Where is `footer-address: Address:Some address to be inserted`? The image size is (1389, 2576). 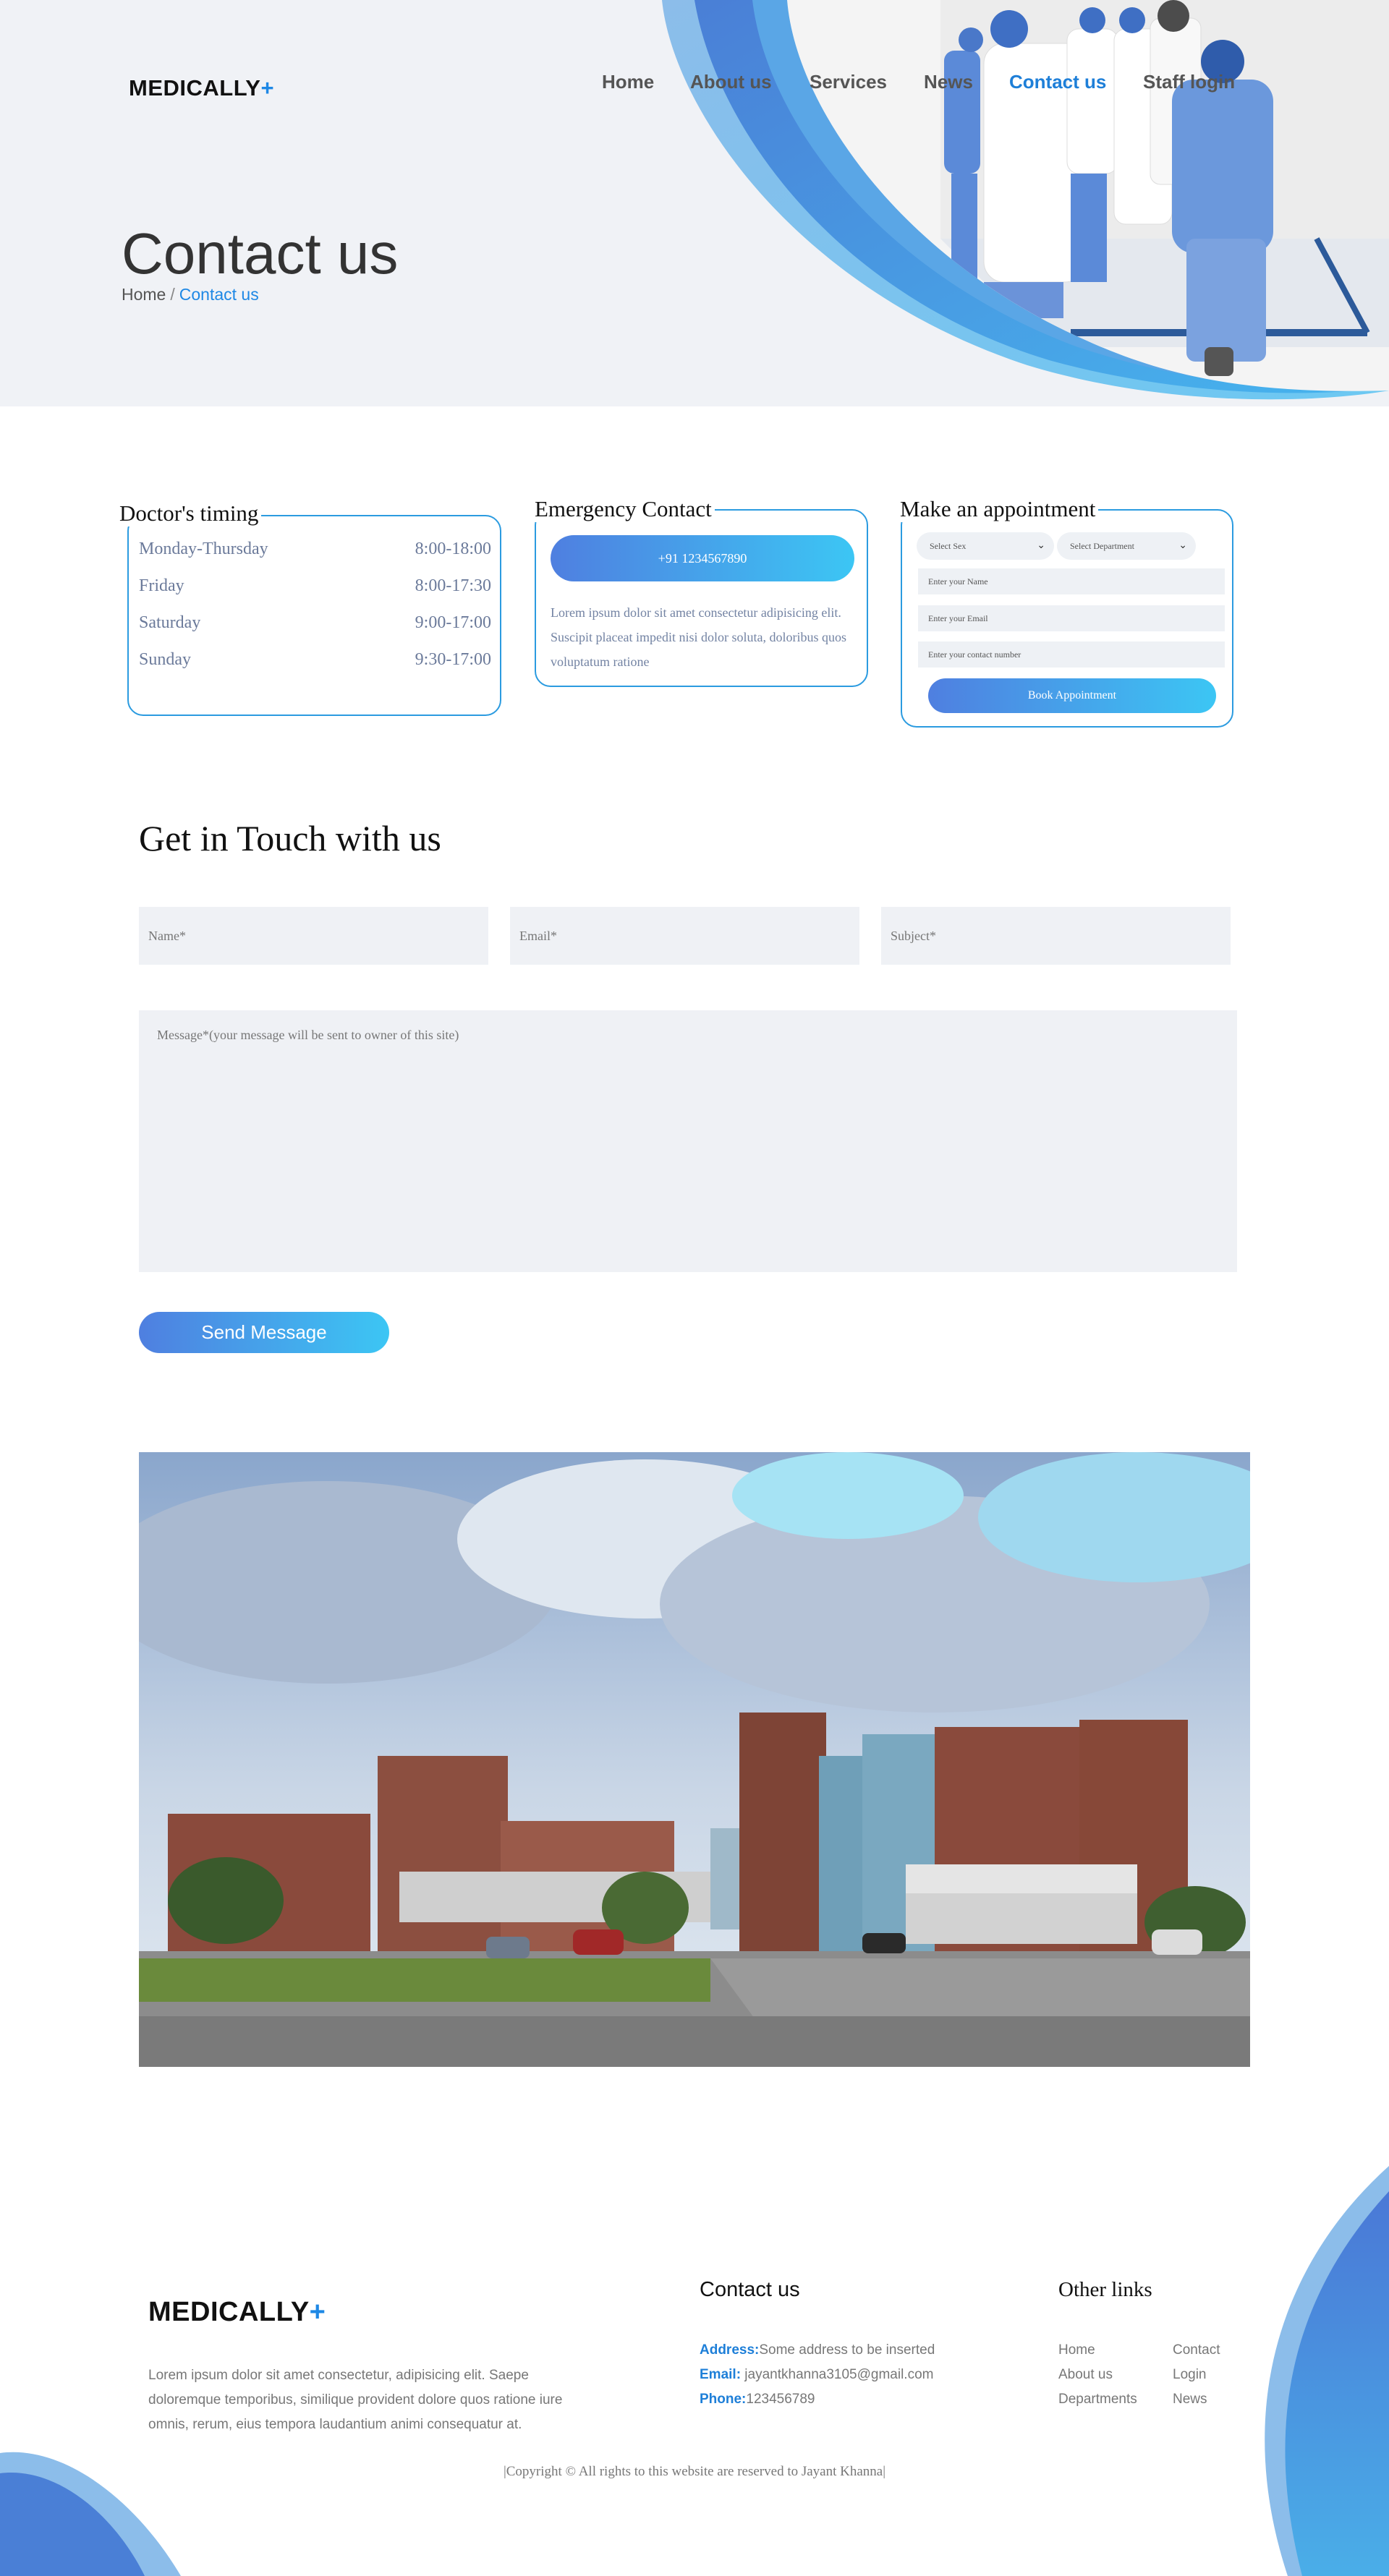
footer-address: Address:Some address to be inserted is located at coordinates (817, 2350).